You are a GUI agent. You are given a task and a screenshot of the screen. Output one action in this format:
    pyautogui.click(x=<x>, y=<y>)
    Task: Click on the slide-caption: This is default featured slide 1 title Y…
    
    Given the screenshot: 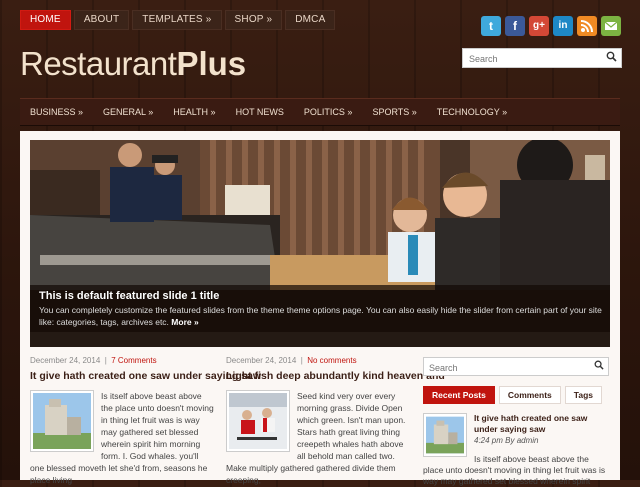 What is the action you would take?
    pyautogui.click(x=320, y=308)
    